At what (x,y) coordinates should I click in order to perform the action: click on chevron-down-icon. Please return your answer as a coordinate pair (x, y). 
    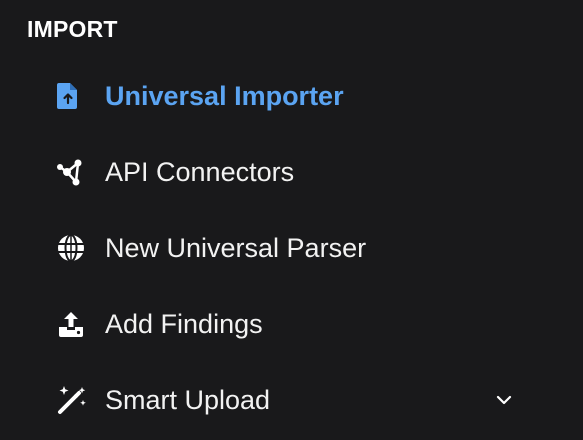
    Looking at the image, I should click on (504, 400).